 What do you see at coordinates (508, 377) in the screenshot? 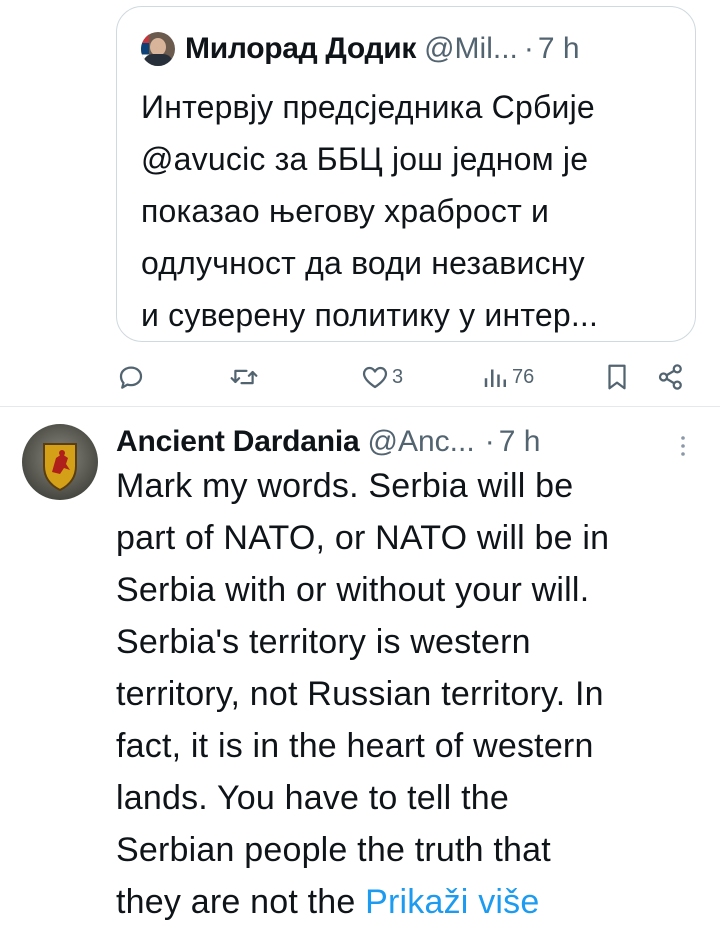
I see `views-button: 76` at bounding box center [508, 377].